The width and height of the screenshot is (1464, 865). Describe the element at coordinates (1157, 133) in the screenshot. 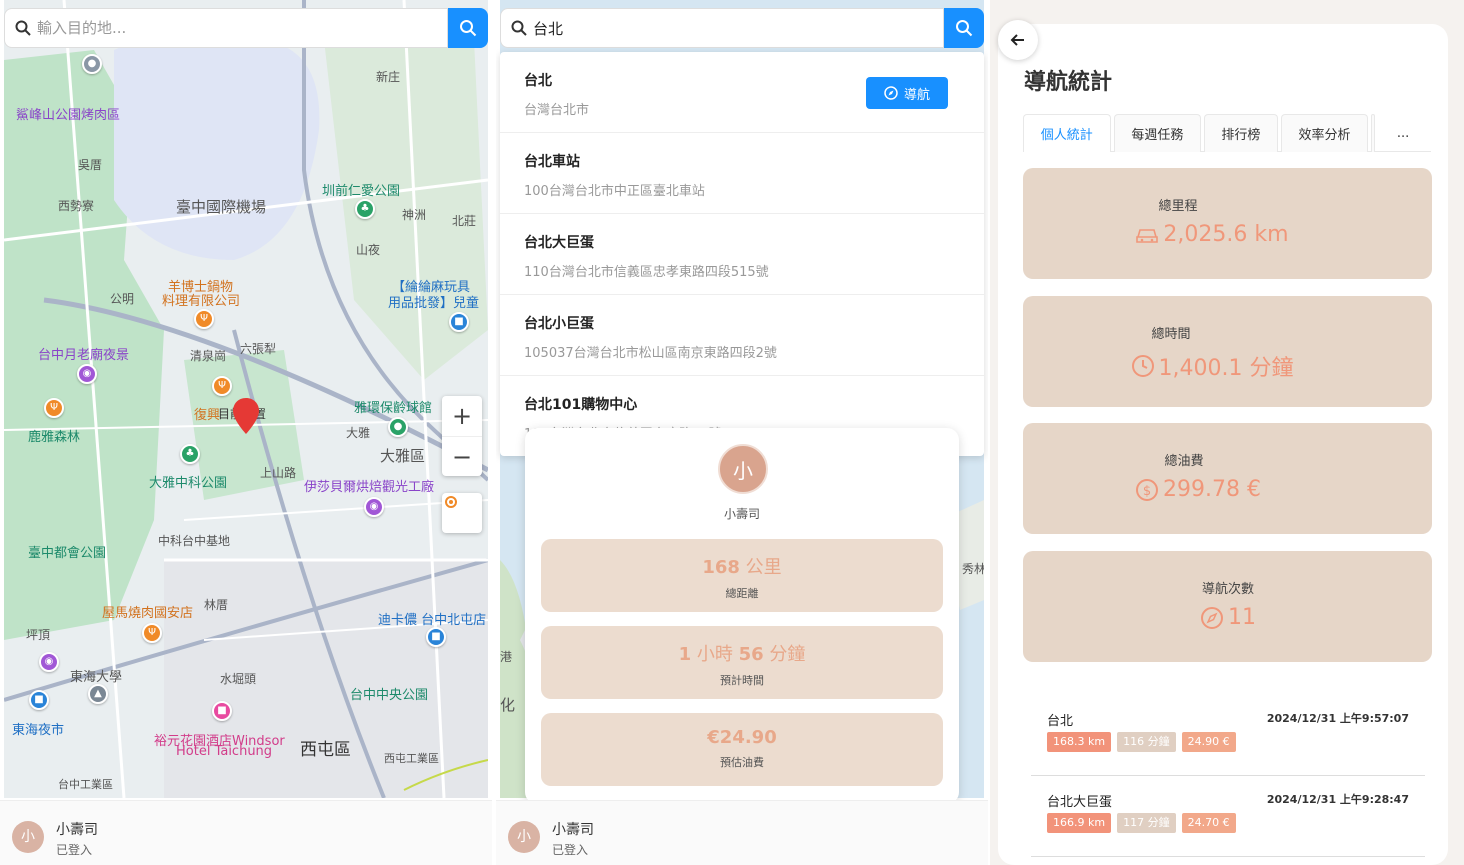

I see `tab-weekly-tasks: 每週任務` at that location.